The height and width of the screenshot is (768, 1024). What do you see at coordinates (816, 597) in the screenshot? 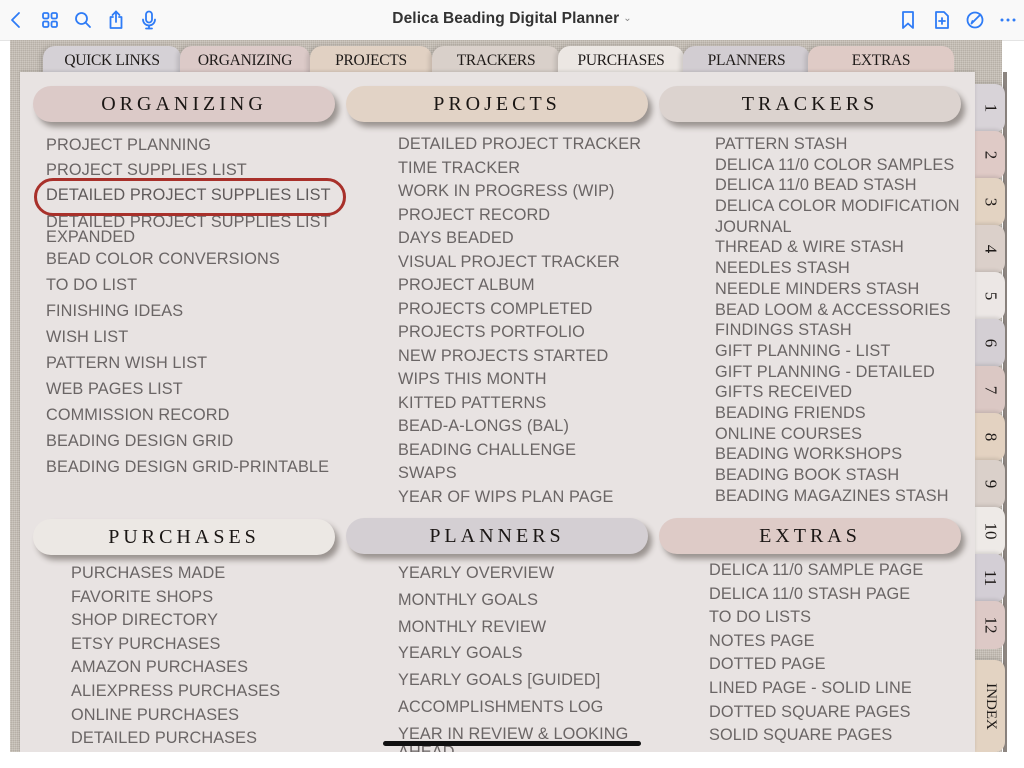
I see `list-item: DELICA 11/0 STASH PAGE` at bounding box center [816, 597].